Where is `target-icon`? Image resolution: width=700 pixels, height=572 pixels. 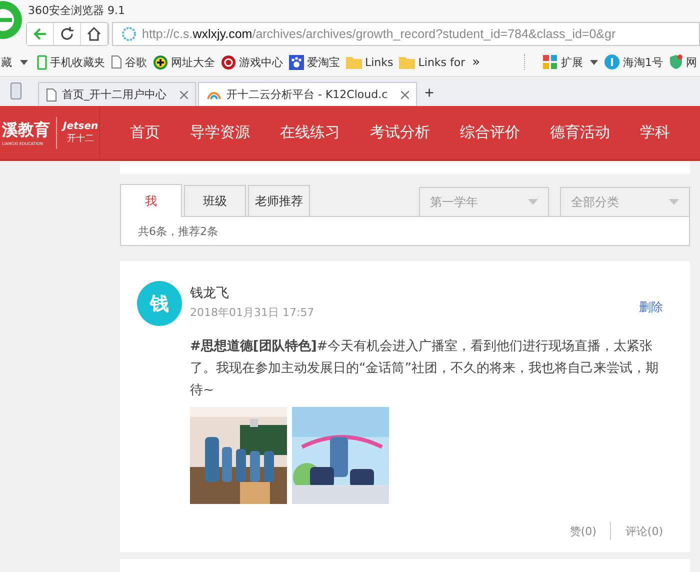
target-icon is located at coordinates (228, 62).